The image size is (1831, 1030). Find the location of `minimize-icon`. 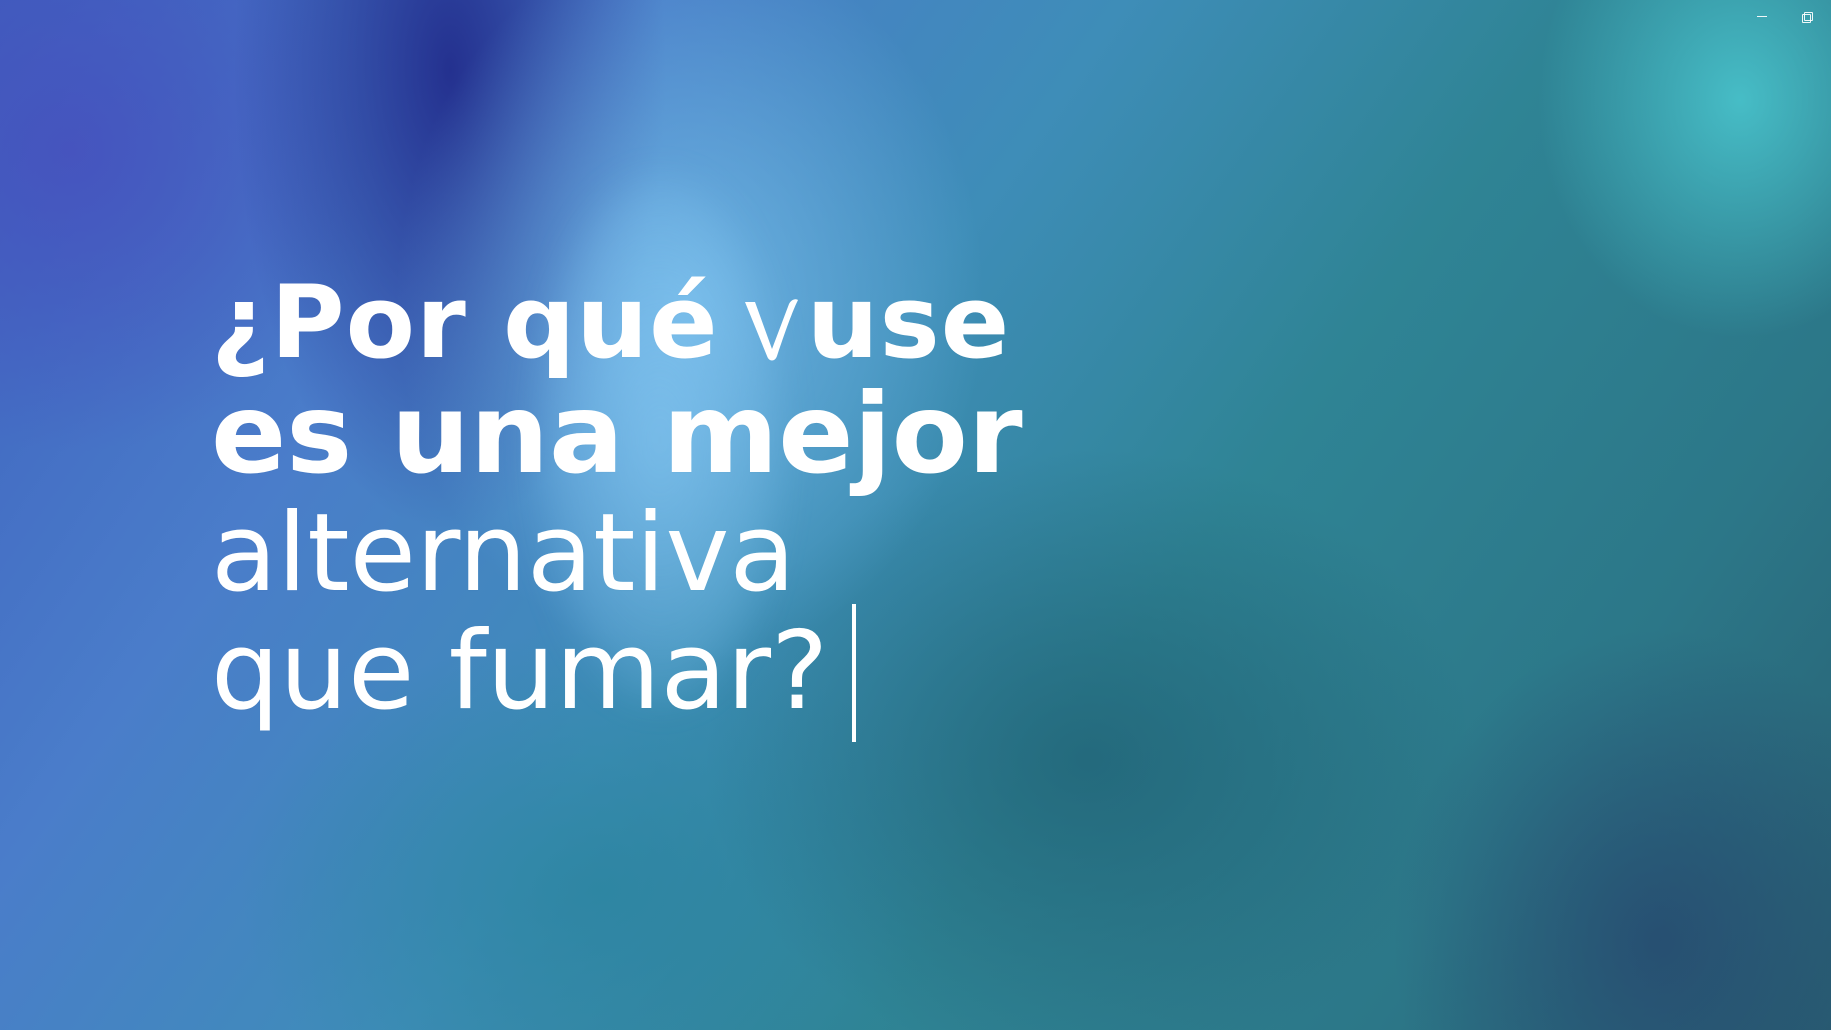

minimize-icon is located at coordinates (1762, 16).